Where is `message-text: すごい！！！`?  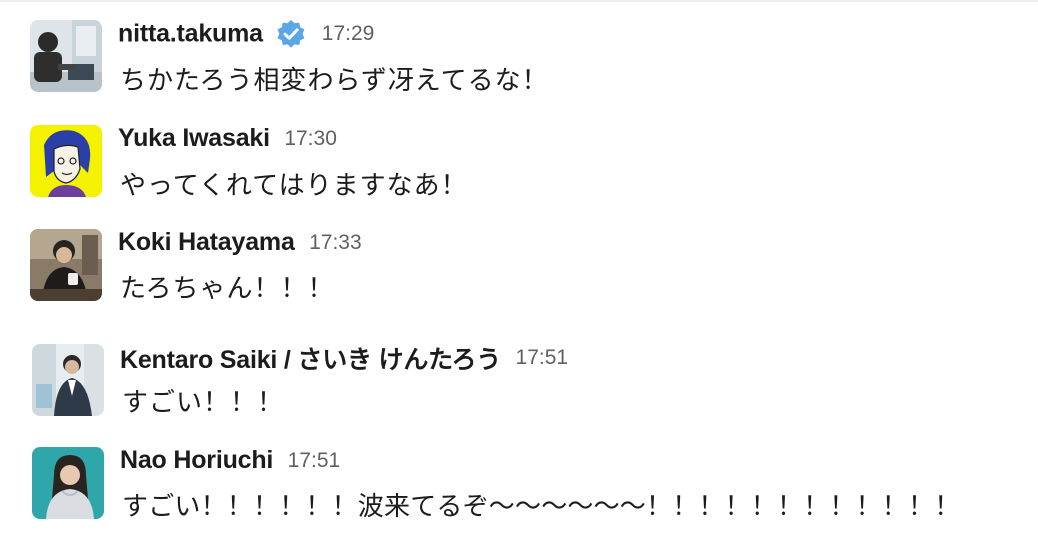 message-text: すごい！！！ is located at coordinates (203, 403).